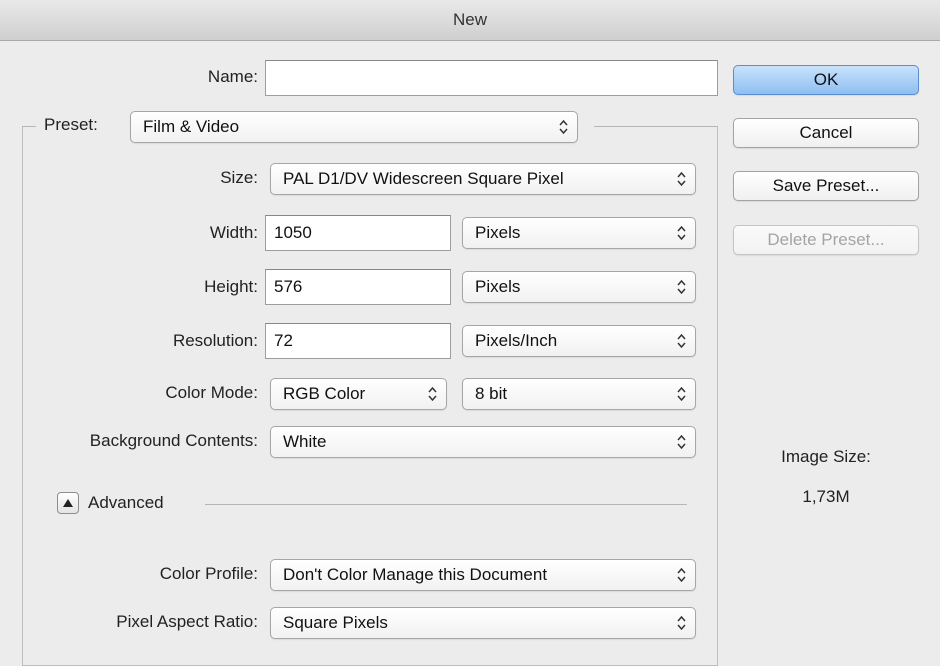 Image resolution: width=940 pixels, height=666 pixels. What do you see at coordinates (415, 574) in the screenshot?
I see `color-profile-value: Don't Color Manage this Document` at bounding box center [415, 574].